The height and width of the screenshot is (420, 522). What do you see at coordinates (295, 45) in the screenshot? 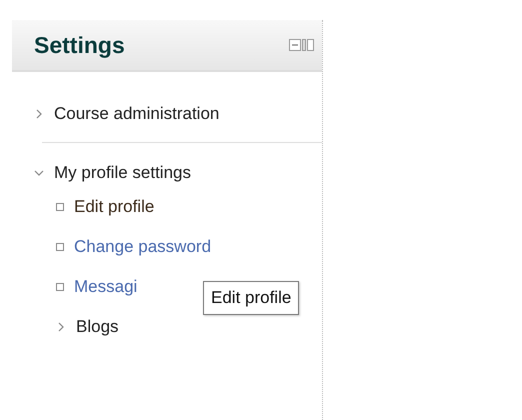
I see `collapse-icon` at bounding box center [295, 45].